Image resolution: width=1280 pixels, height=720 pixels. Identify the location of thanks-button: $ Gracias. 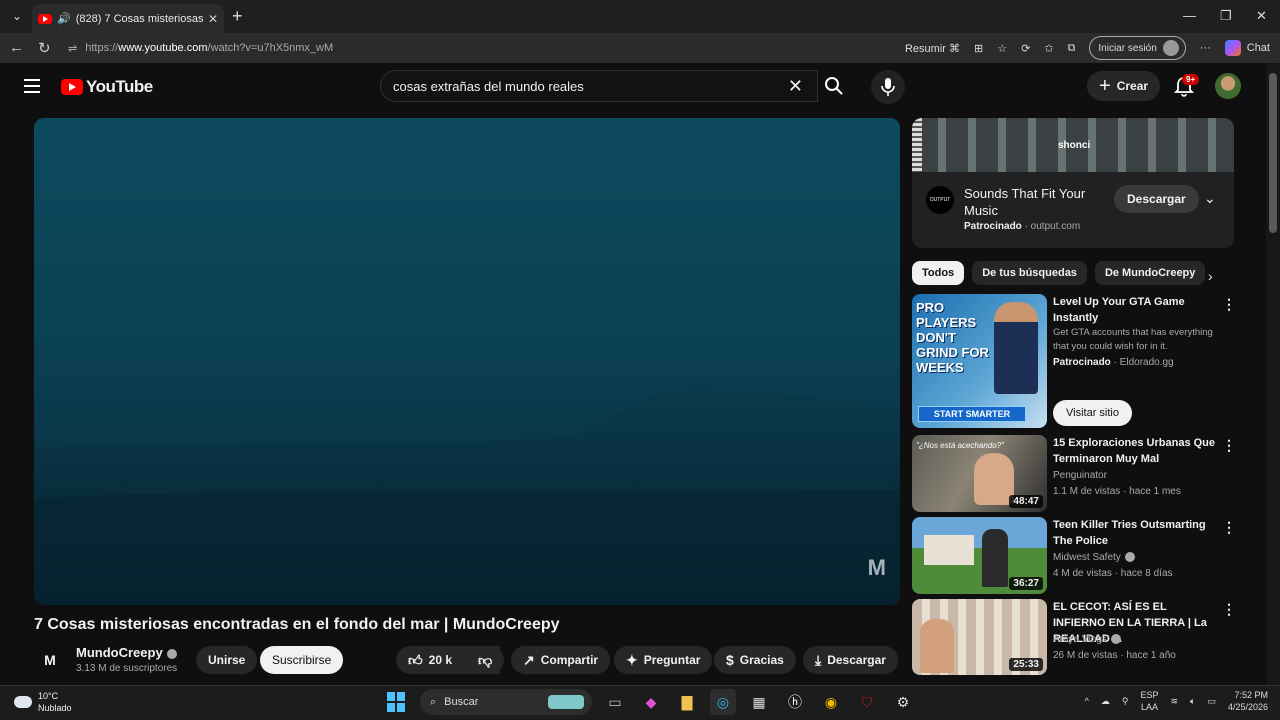
(755, 660).